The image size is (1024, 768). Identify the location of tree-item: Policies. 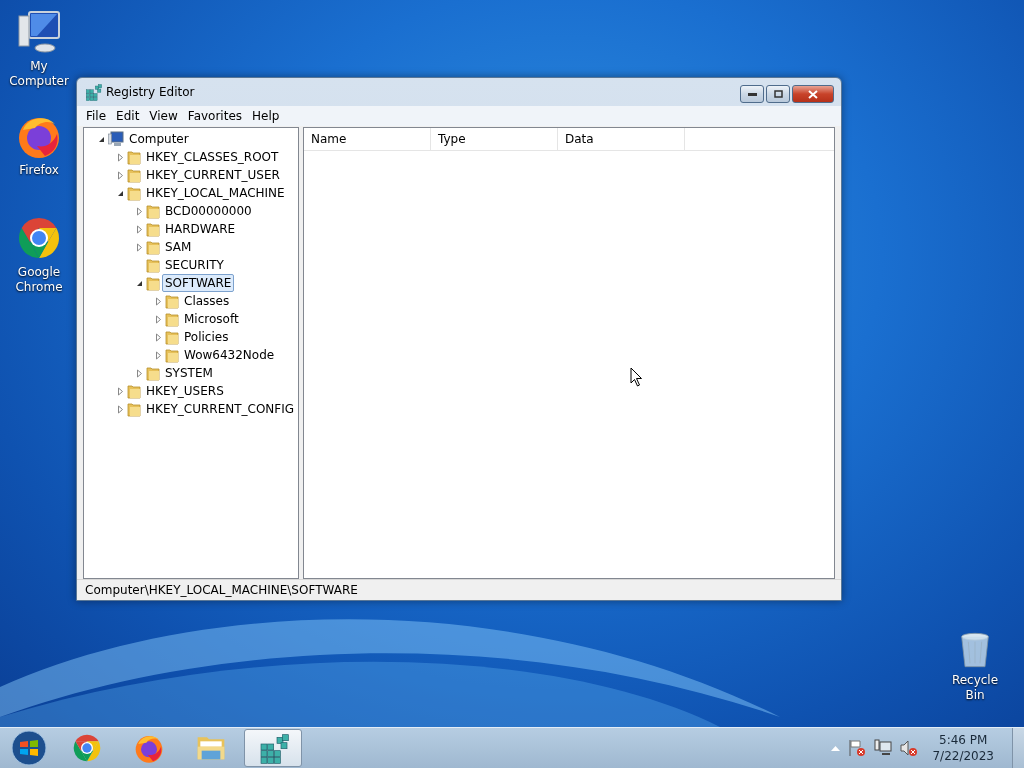
(206, 337).